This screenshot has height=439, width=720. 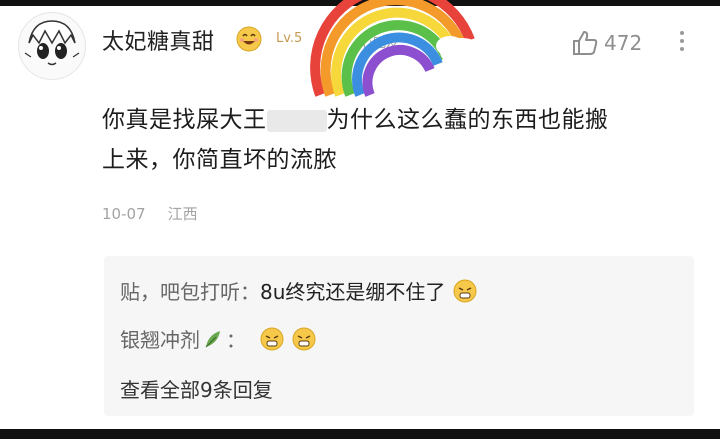 I want to click on view-all-replies-link: 查看全部9条回复, so click(x=196, y=388).